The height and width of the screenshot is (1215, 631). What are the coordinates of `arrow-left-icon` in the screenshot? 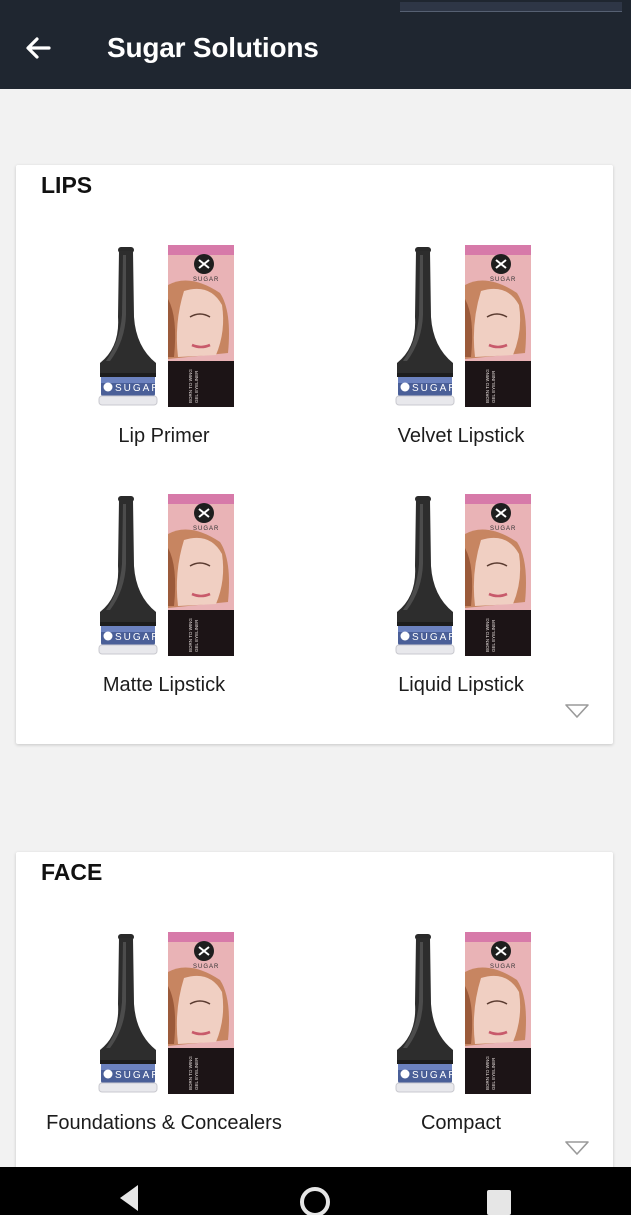 It's located at (38, 48).